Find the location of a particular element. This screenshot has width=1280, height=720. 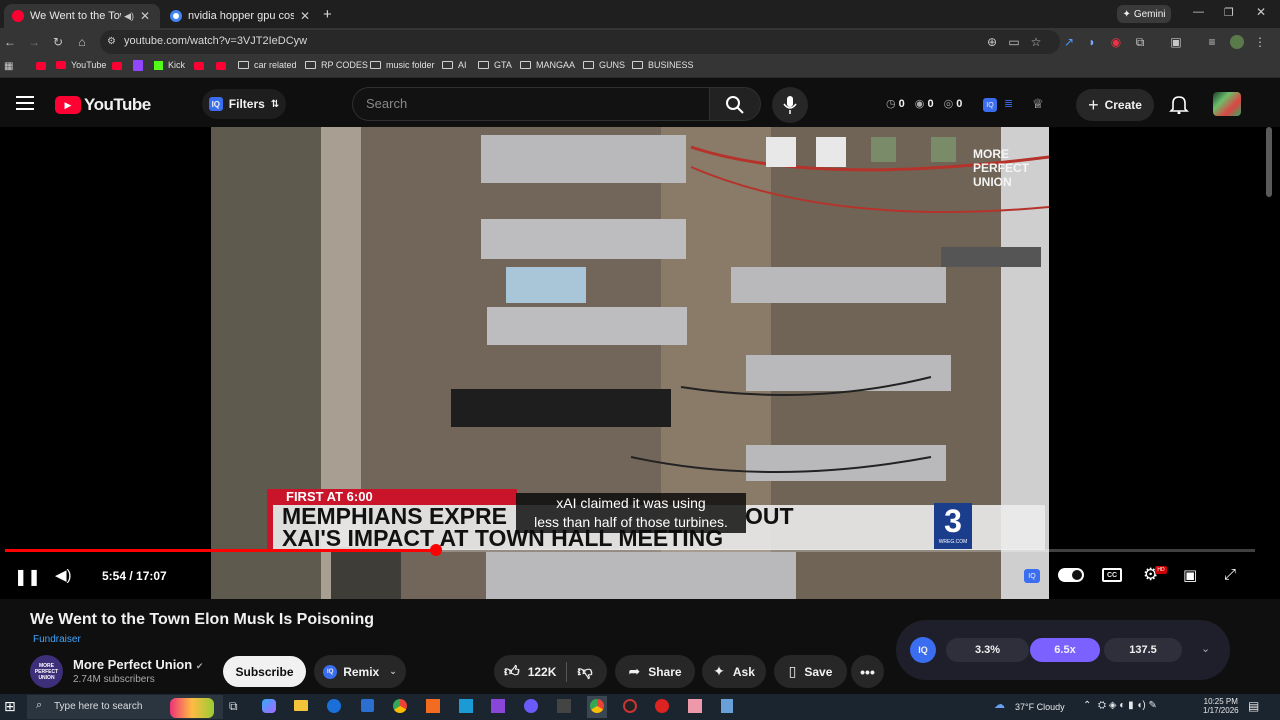

sidebar-icon: ▣ is located at coordinates (1176, 42).